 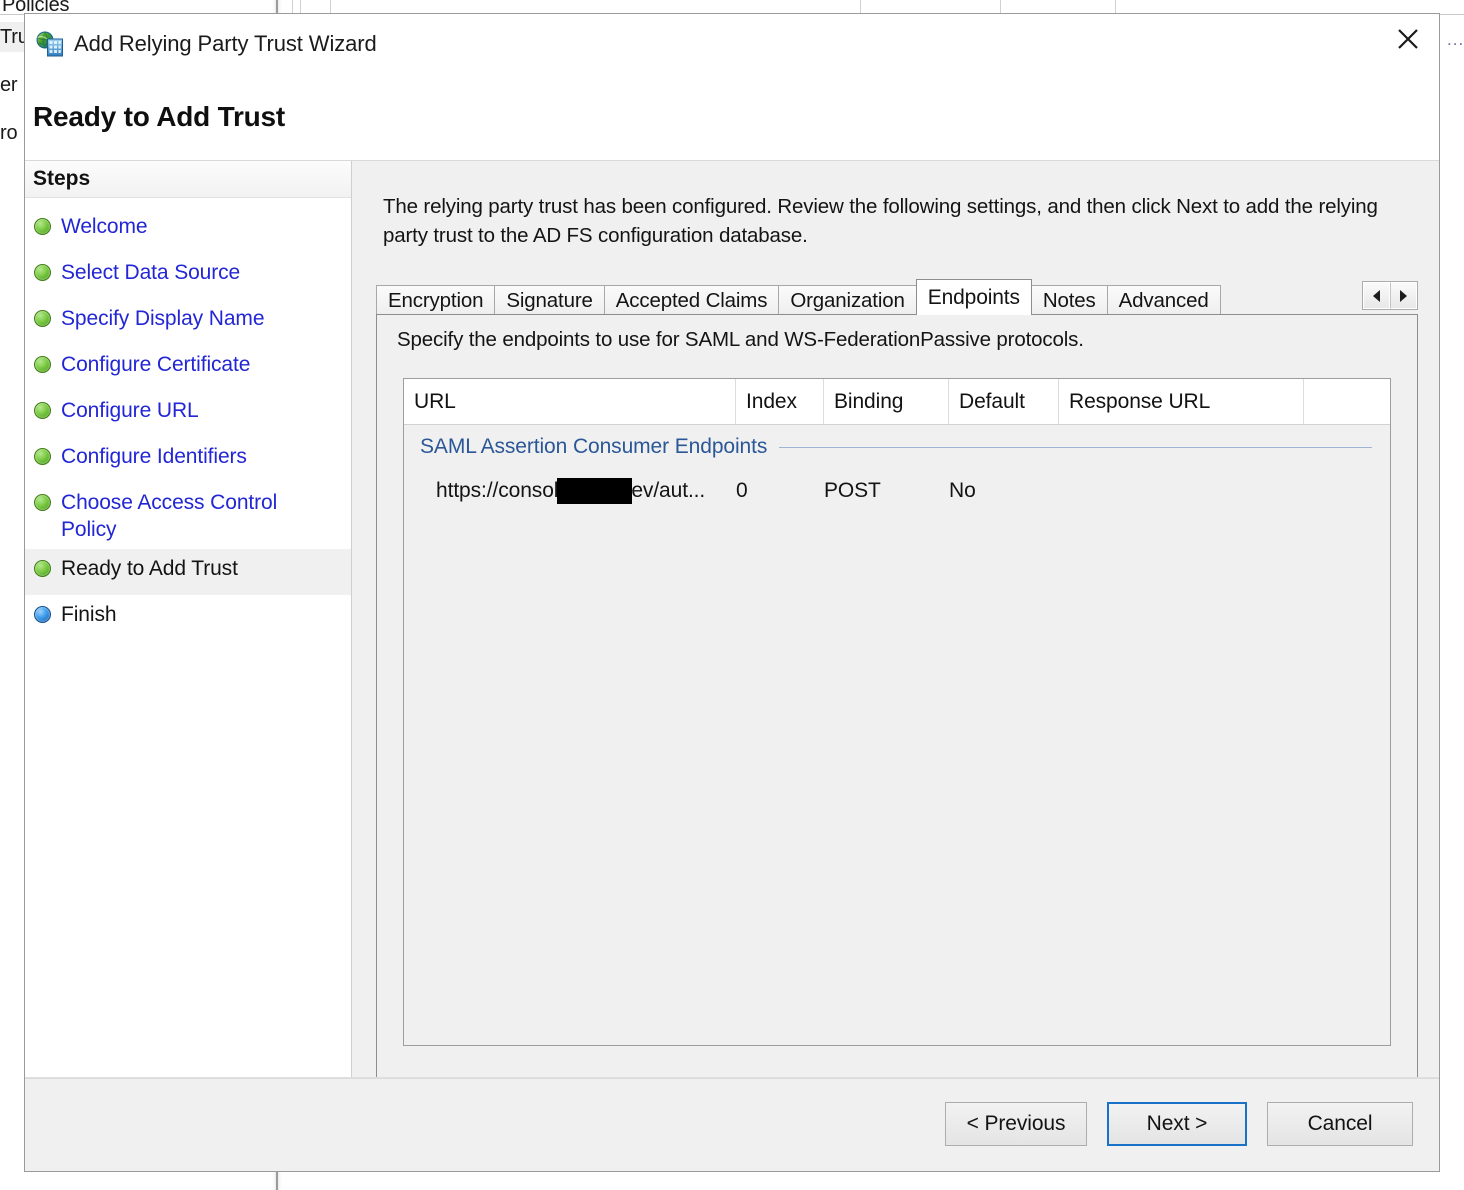 I want to click on column-header-default: Default, so click(x=1004, y=401).